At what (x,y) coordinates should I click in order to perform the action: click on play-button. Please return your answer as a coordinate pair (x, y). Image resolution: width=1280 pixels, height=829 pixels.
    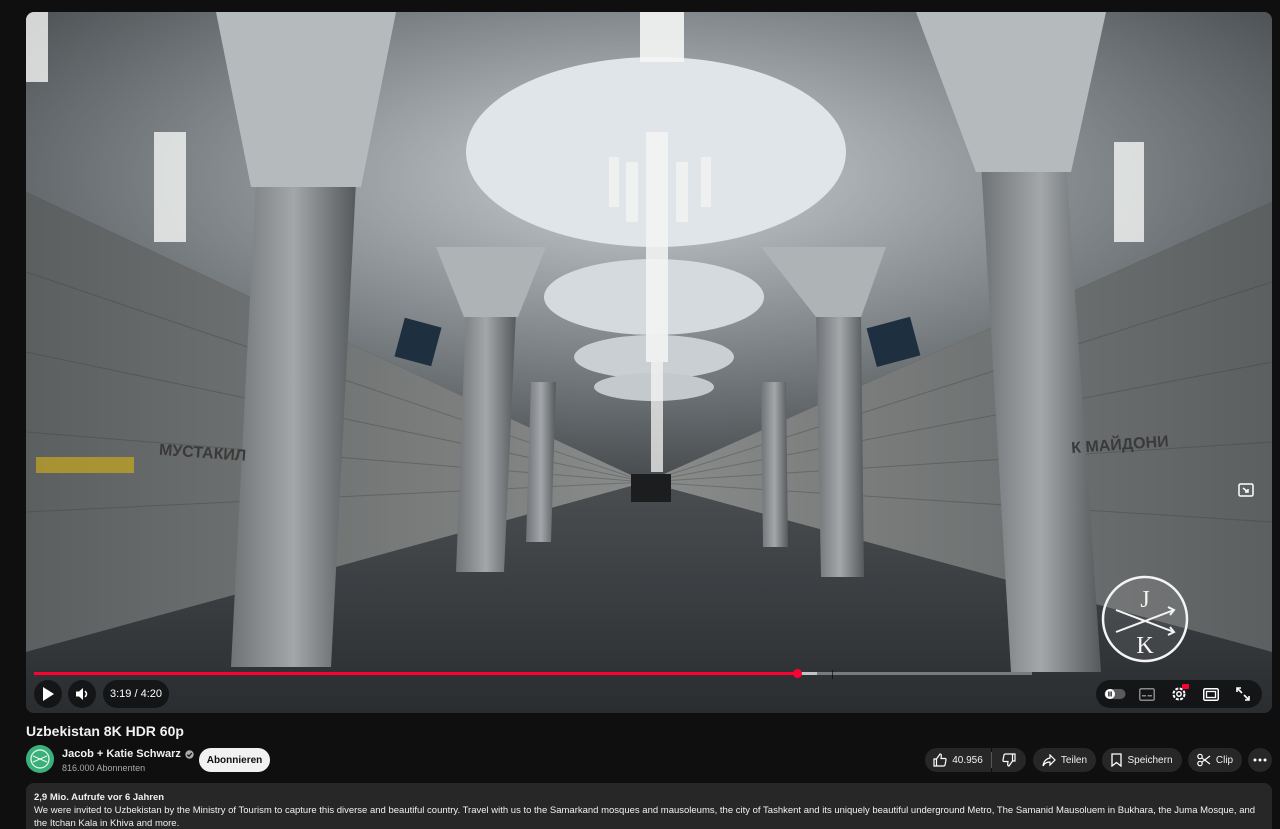
    Looking at the image, I should click on (48, 694).